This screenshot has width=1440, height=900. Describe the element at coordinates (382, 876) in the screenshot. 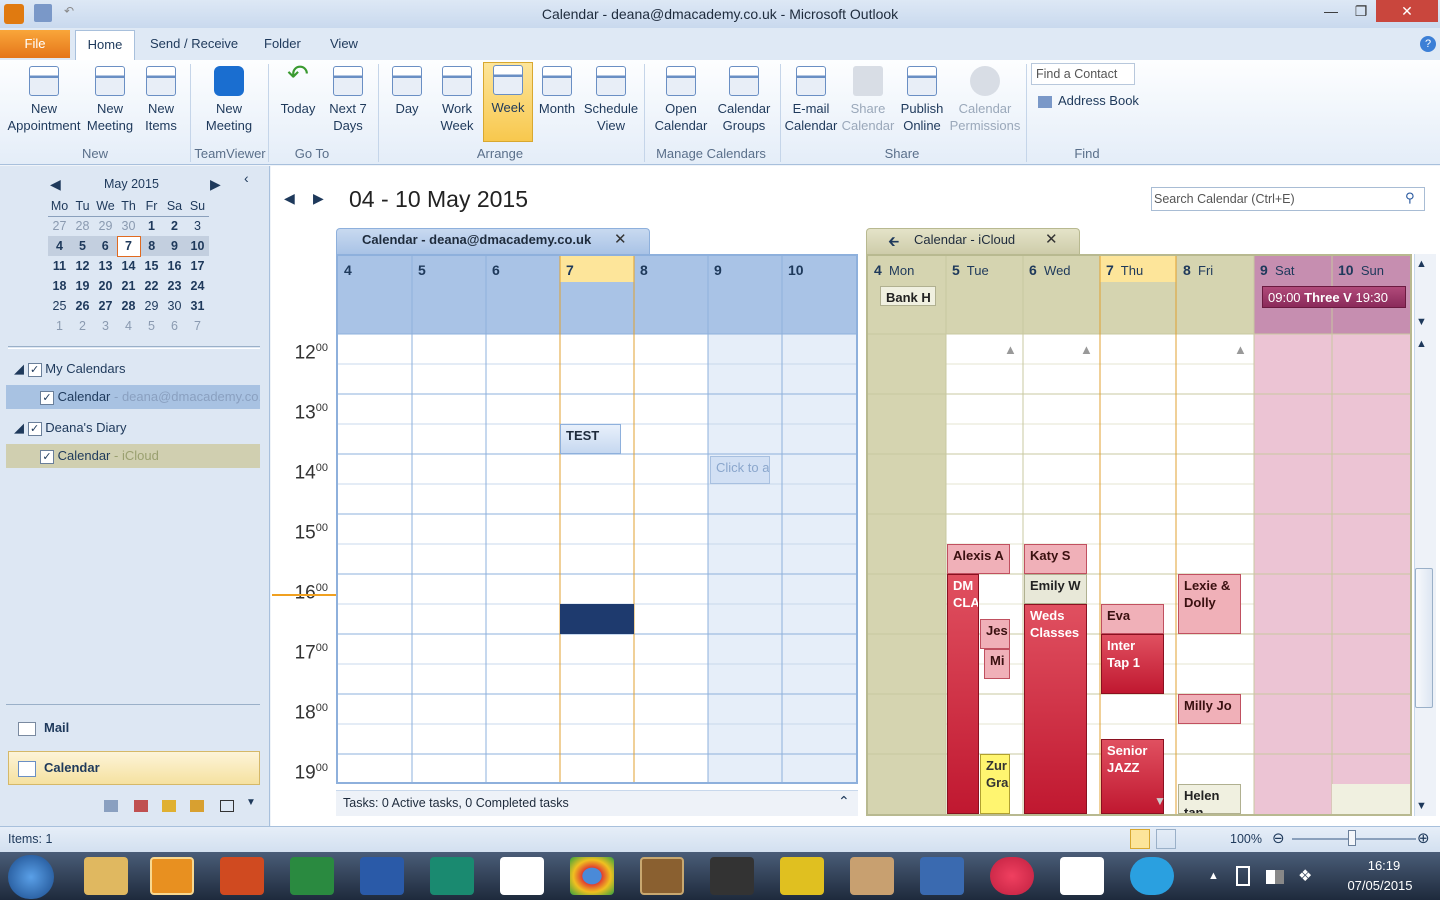

I see `word-icon` at that location.